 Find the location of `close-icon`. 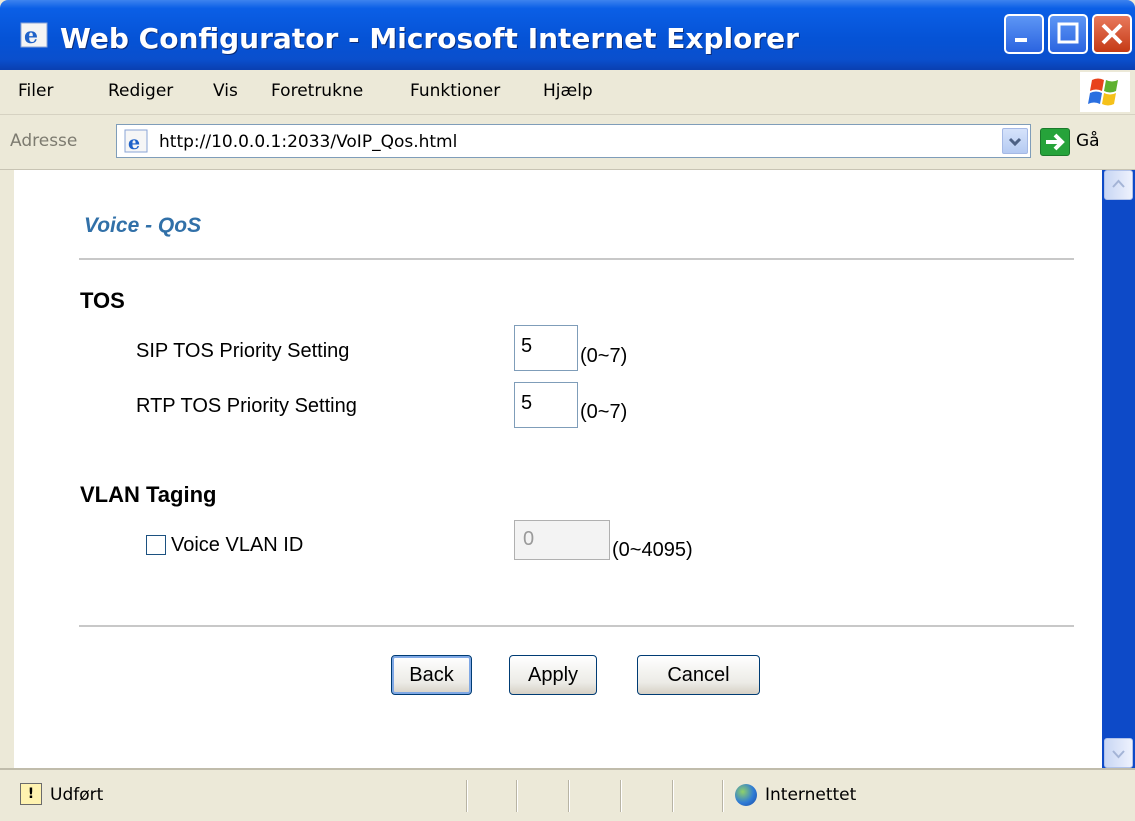

close-icon is located at coordinates (1112, 34).